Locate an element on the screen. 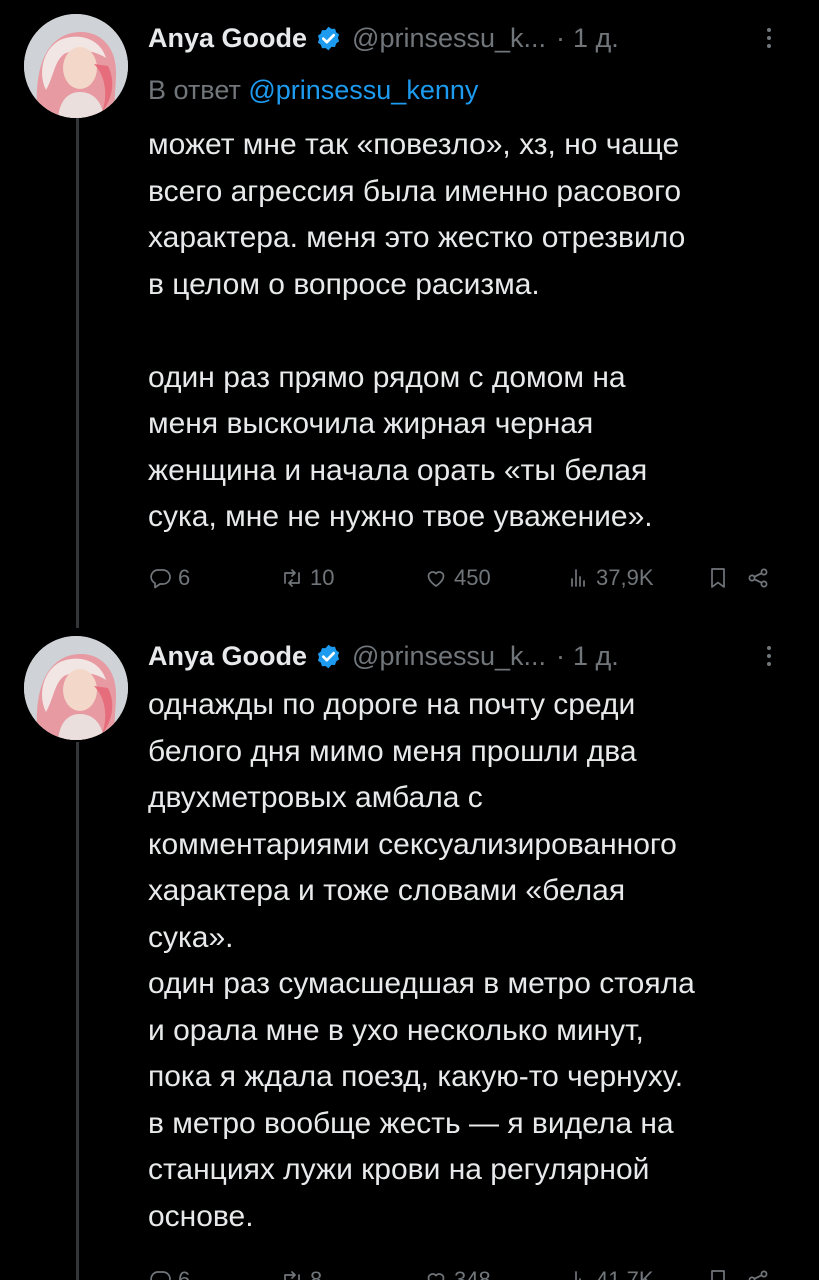  like-button: 450 is located at coordinates (457, 578).